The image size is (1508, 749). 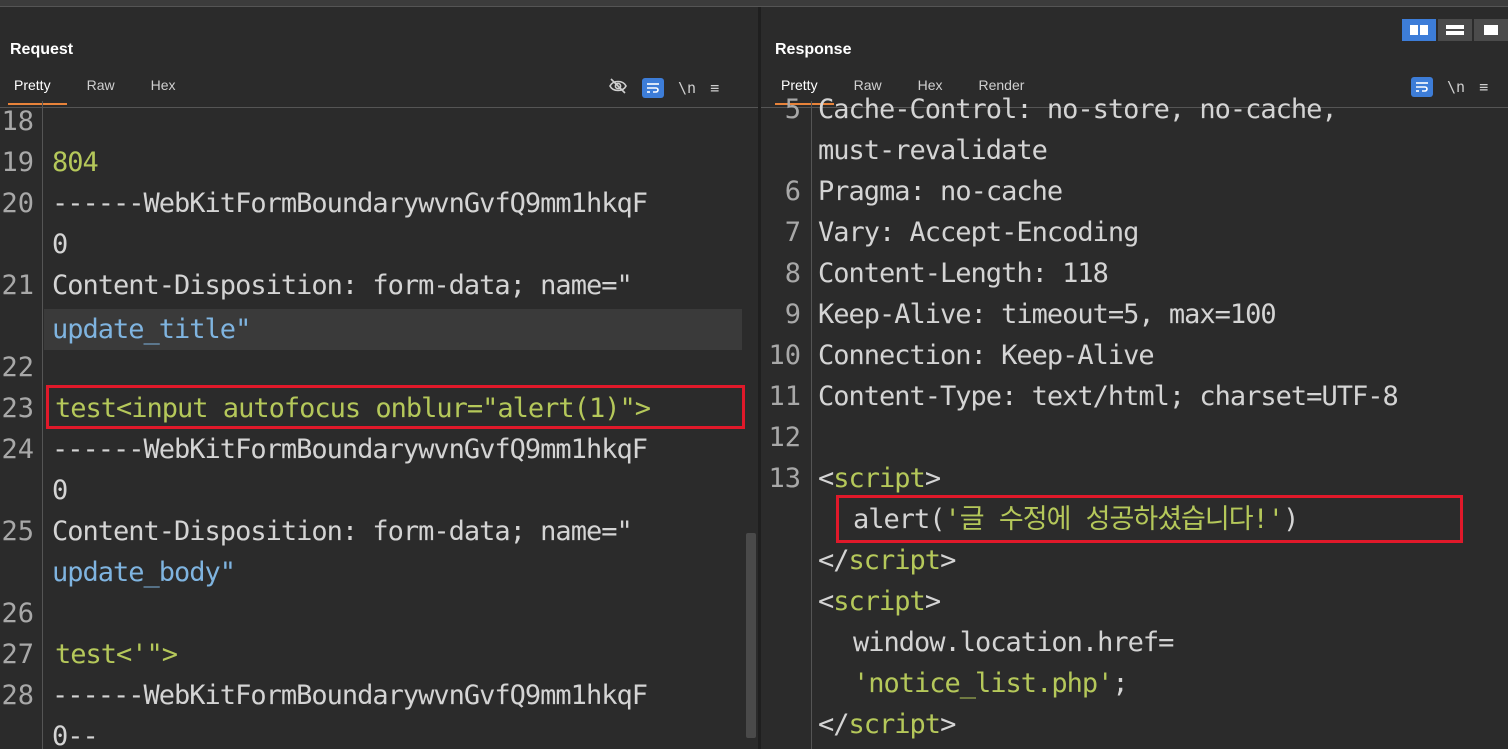 I want to click on header-value: : Accept-Encoding, so click(x=1009, y=232).